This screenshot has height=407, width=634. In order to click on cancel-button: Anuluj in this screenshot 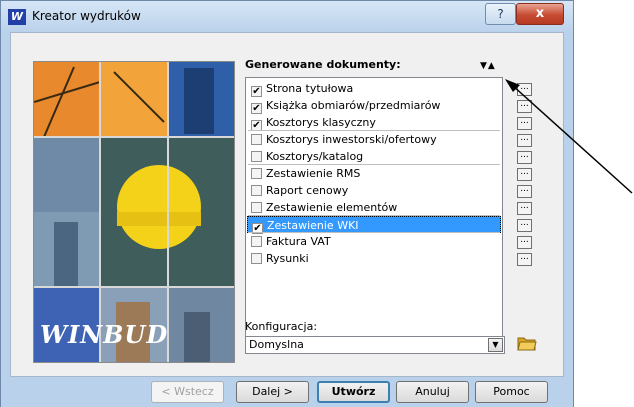, I will do `click(432, 392)`.